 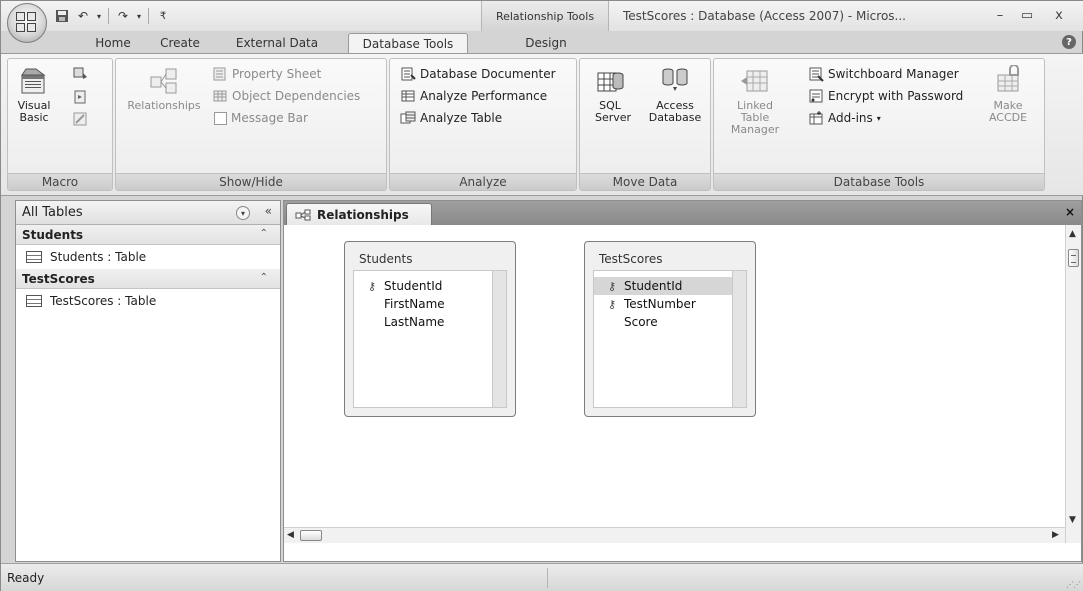 I want to click on field-list-title: Students, so click(x=430, y=256).